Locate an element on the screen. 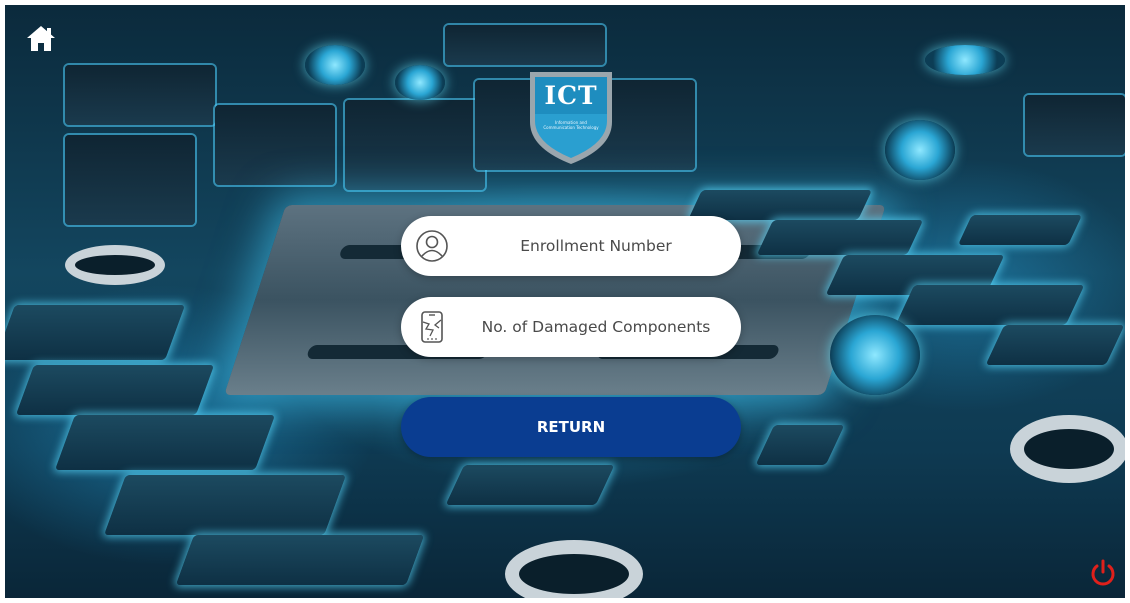 The height and width of the screenshot is (603, 1130). damaged-components-label: No. of Damaged Components is located at coordinates (596, 327).